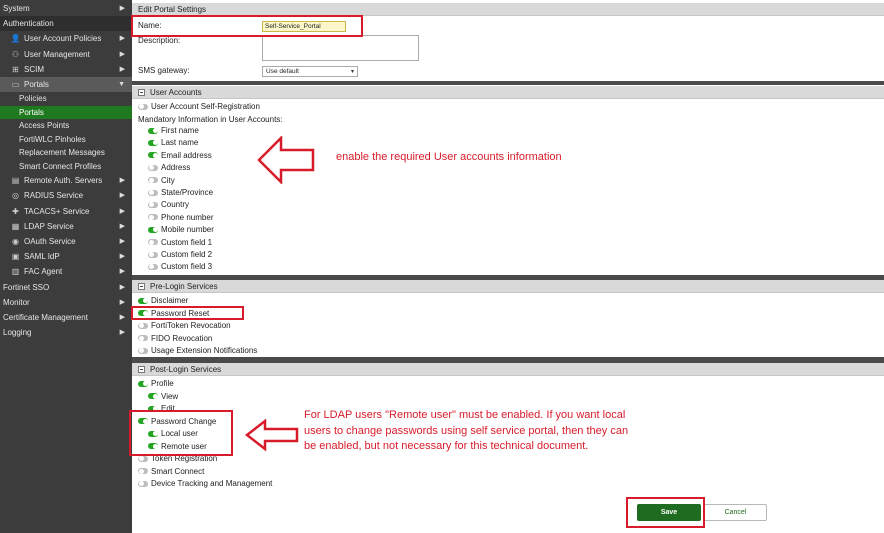 This screenshot has height=533, width=884. Describe the element at coordinates (15, 211) in the screenshot. I see `tacacs-icon: ✚` at that location.